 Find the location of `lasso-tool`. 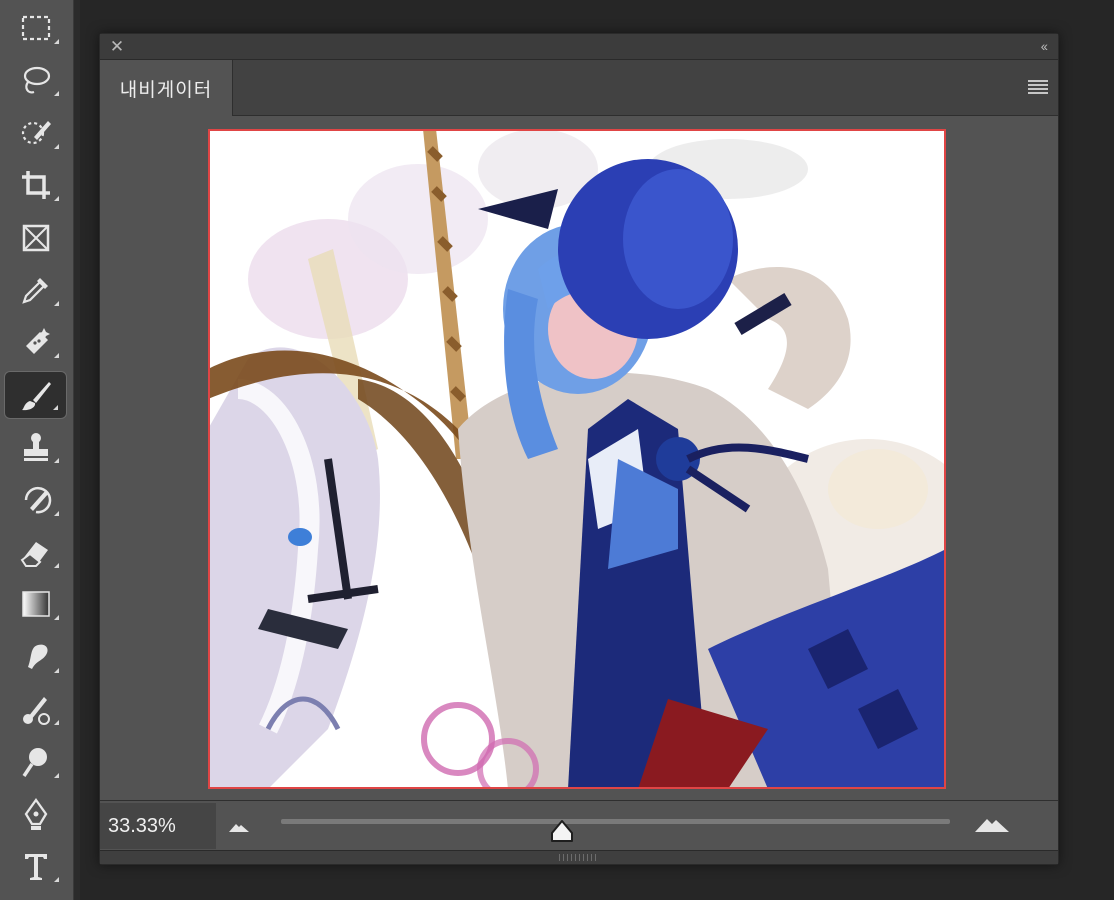

lasso-tool is located at coordinates (35, 80).